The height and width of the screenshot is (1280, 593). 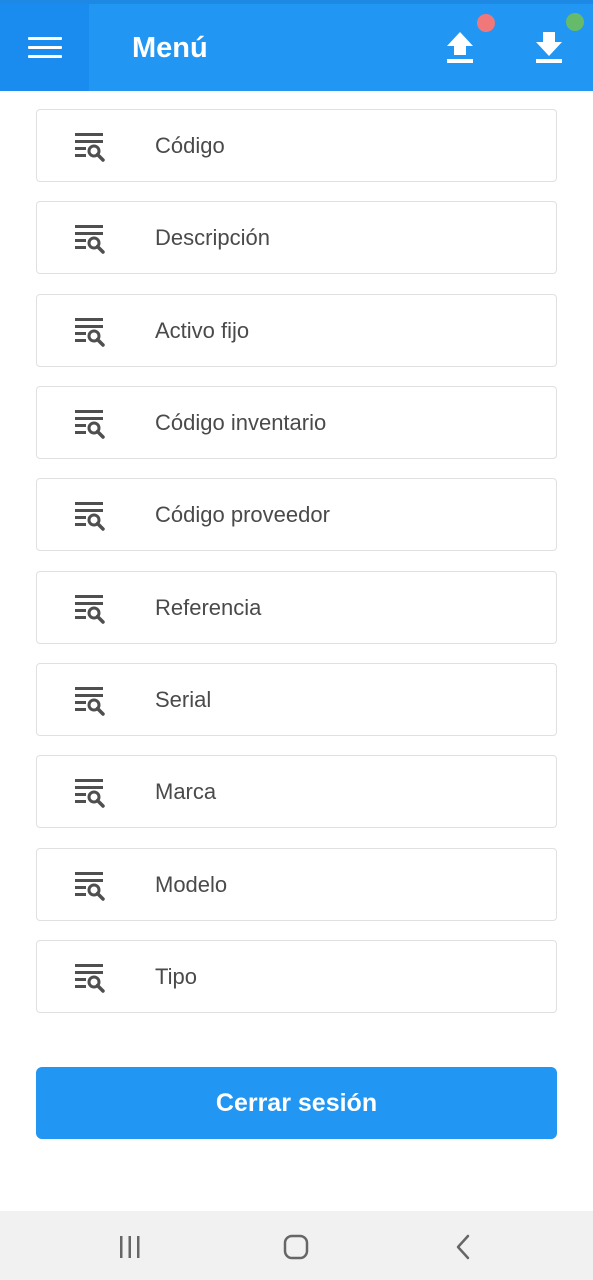 What do you see at coordinates (296, 330) in the screenshot?
I see `menu-item-activo-fijo: Activo fijo` at bounding box center [296, 330].